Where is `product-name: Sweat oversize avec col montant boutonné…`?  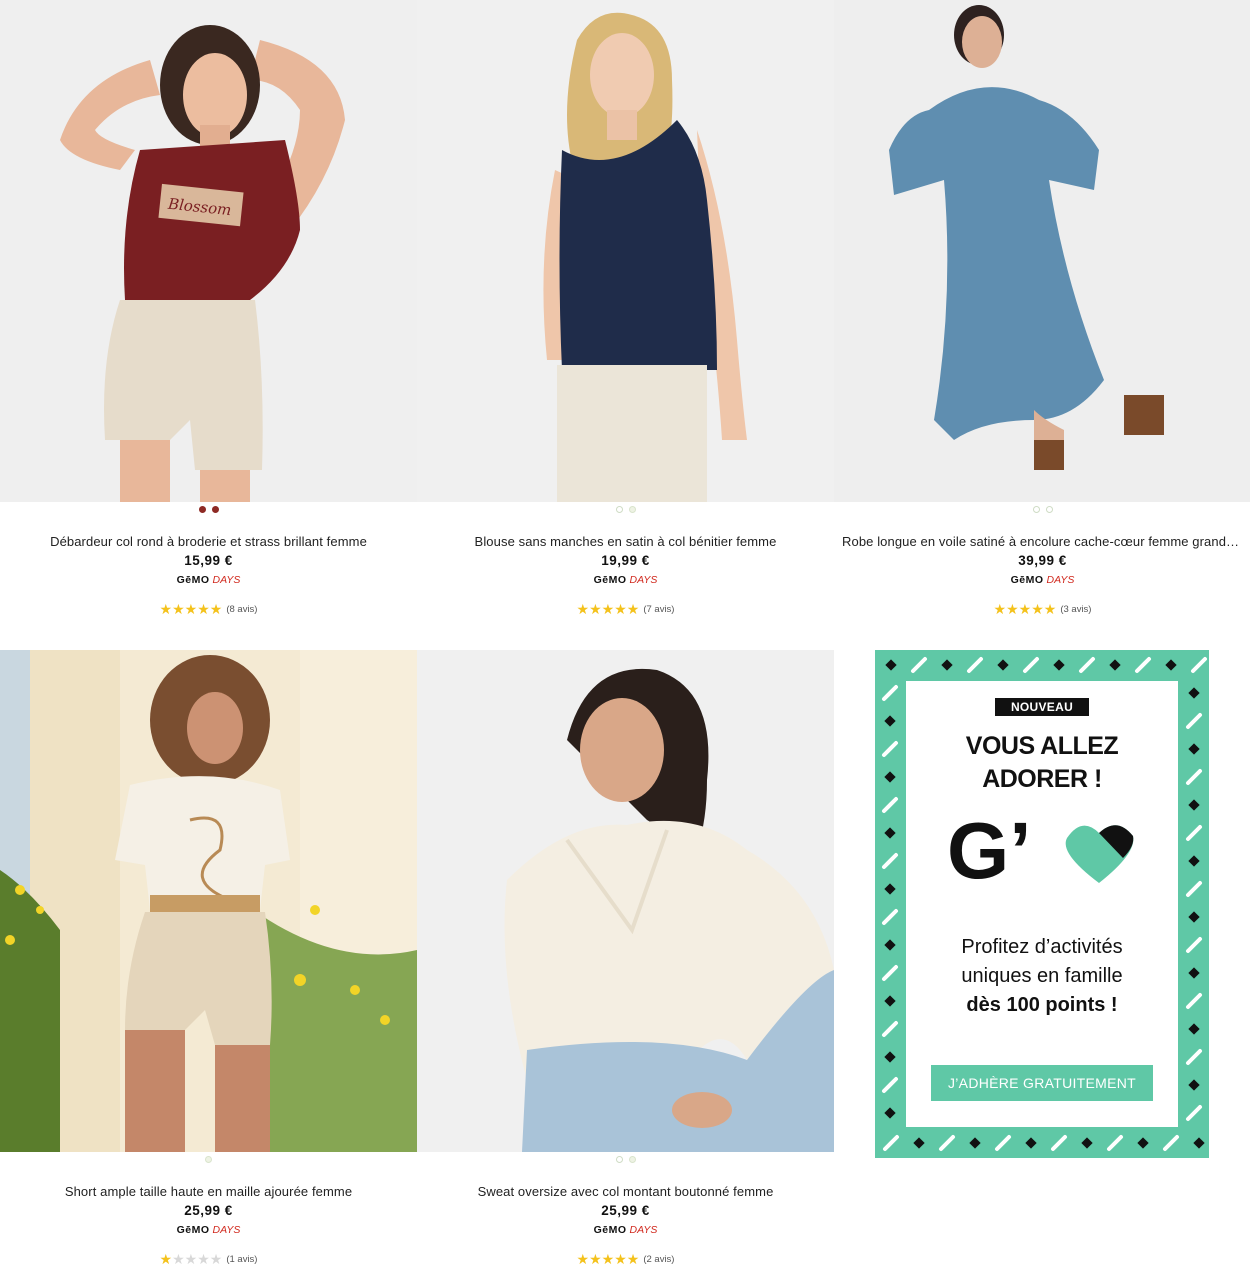
product-name: Sweat oversize avec col montant boutonné… is located at coordinates (625, 1191).